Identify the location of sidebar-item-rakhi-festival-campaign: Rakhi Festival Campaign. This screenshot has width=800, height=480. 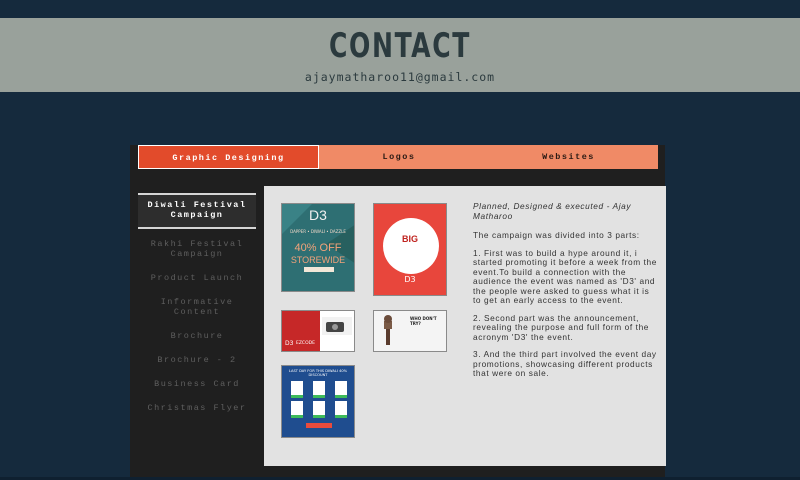
(197, 249).